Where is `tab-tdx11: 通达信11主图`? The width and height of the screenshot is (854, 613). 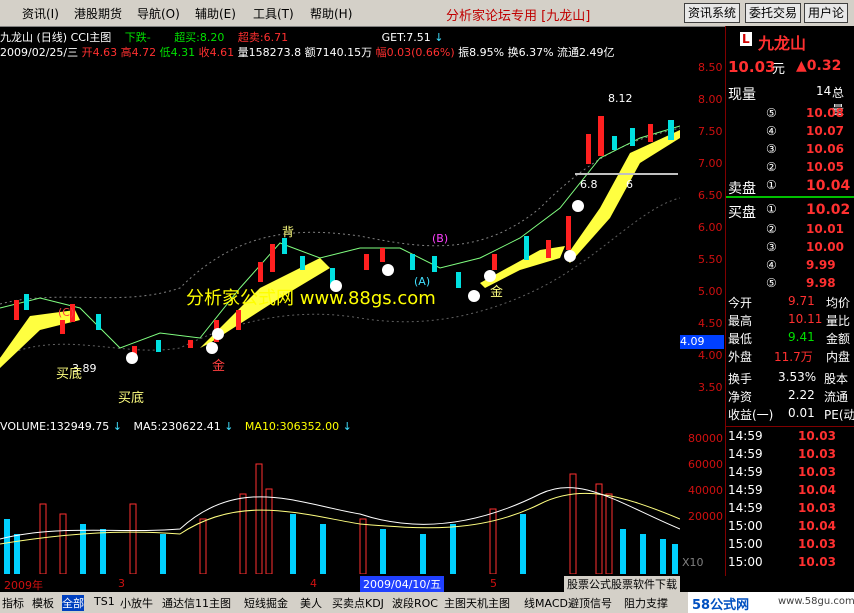 tab-tdx11: 通达信11主图 is located at coordinates (196, 603).